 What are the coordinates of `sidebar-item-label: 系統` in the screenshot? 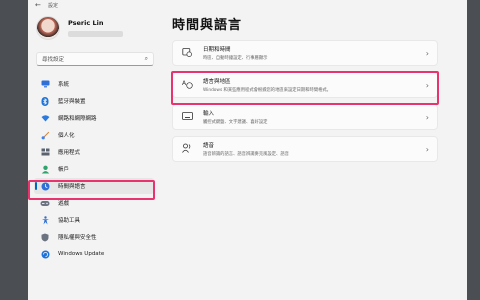 It's located at (64, 85).